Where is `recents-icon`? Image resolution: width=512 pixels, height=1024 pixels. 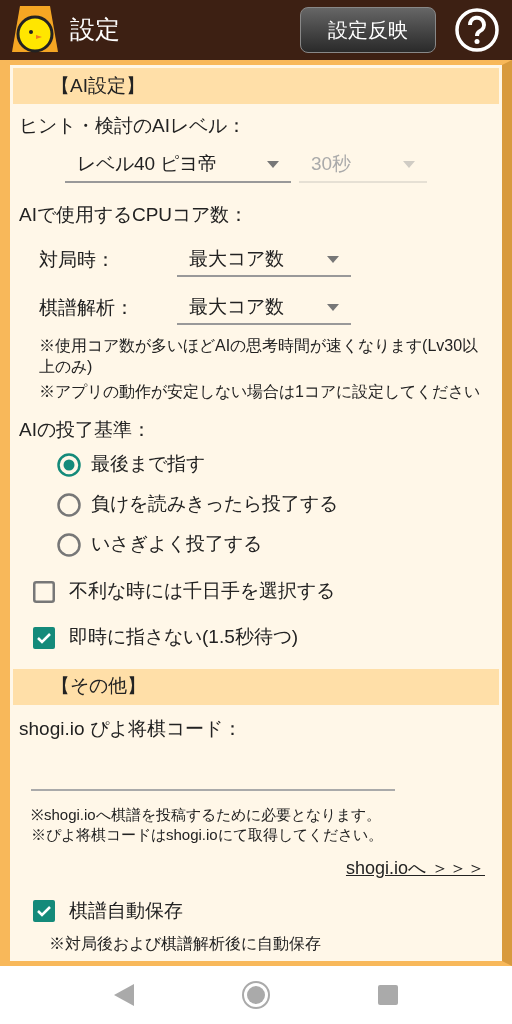
recents-icon is located at coordinates (388, 995).